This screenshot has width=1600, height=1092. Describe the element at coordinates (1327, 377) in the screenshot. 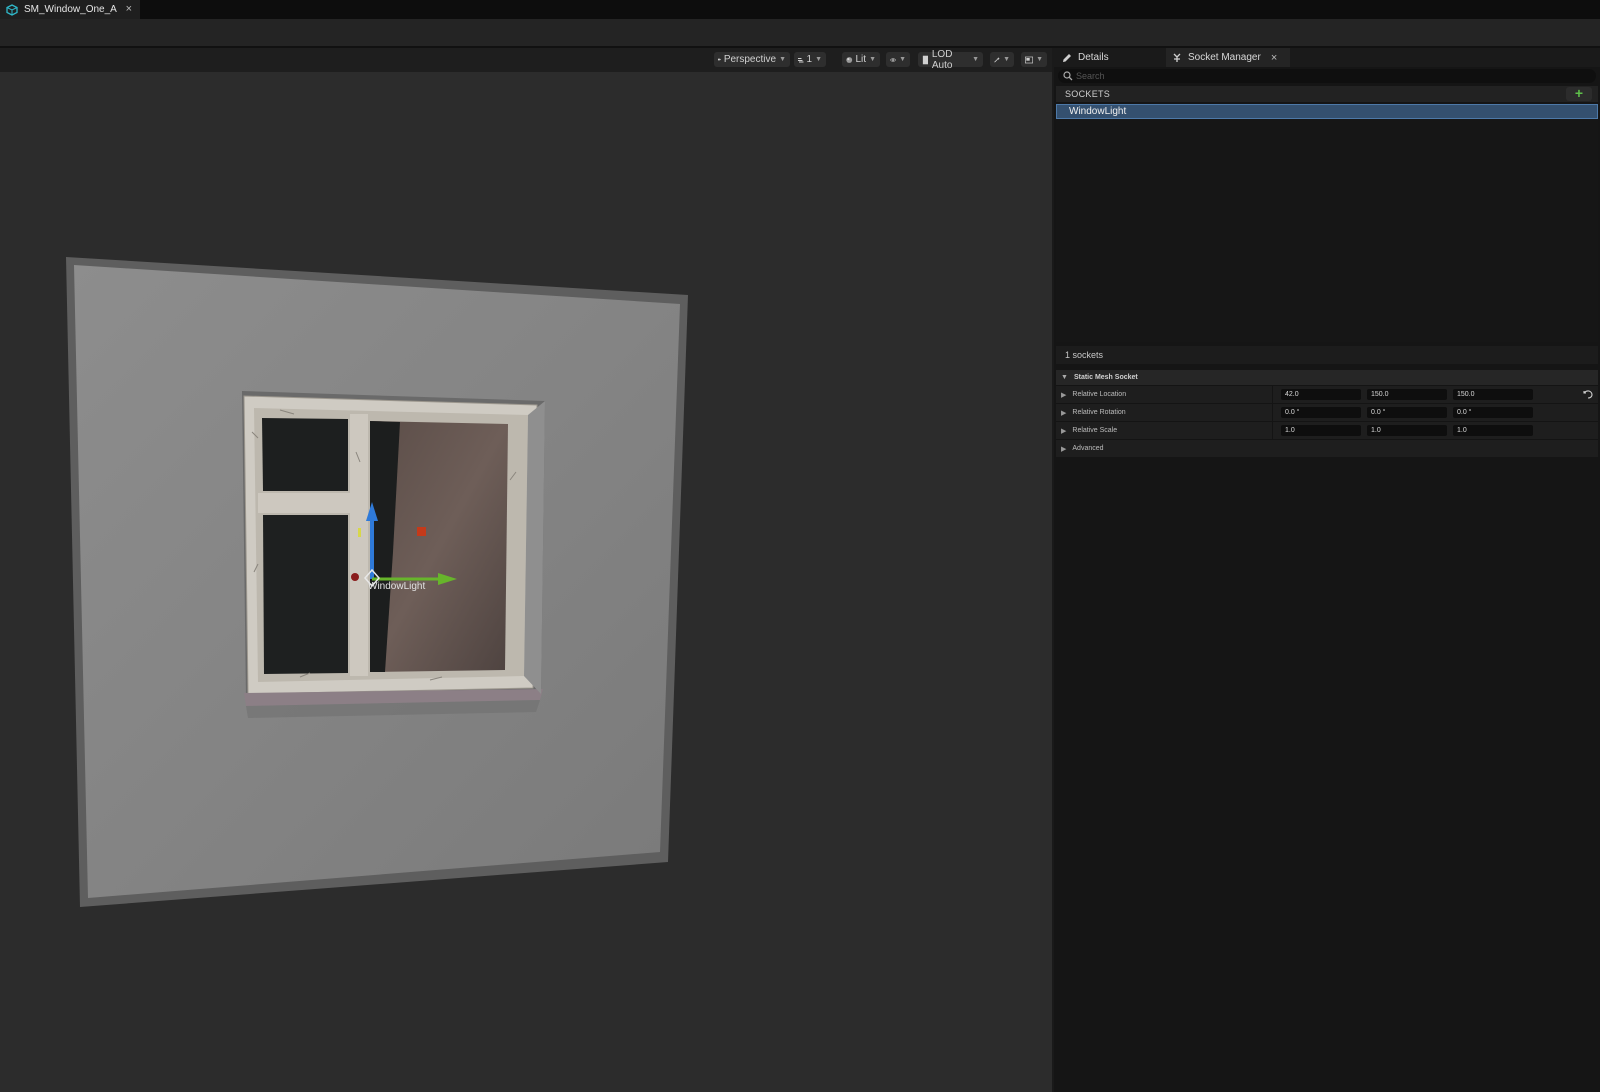

I see `category-static-mesh-socket: ▼ Static Mesh Socket` at that location.